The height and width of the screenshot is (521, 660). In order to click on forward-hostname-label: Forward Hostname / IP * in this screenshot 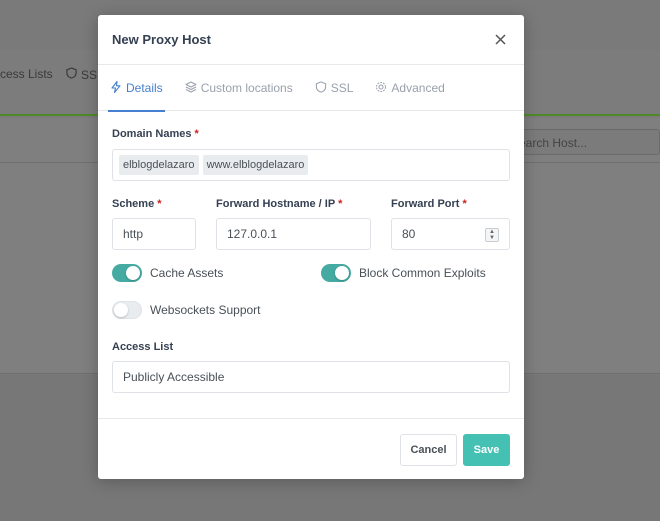, I will do `click(279, 204)`.